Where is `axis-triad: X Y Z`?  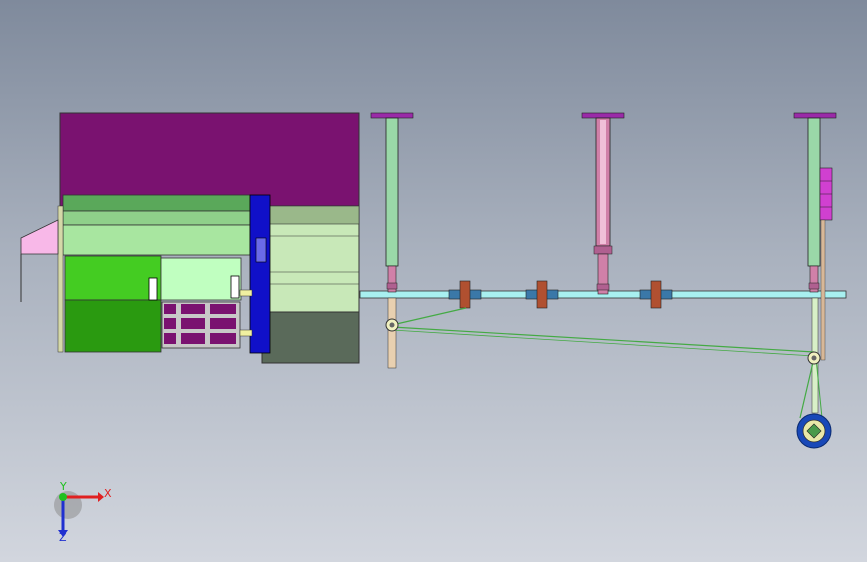 axis-triad: X Y Z is located at coordinates (83, 512).